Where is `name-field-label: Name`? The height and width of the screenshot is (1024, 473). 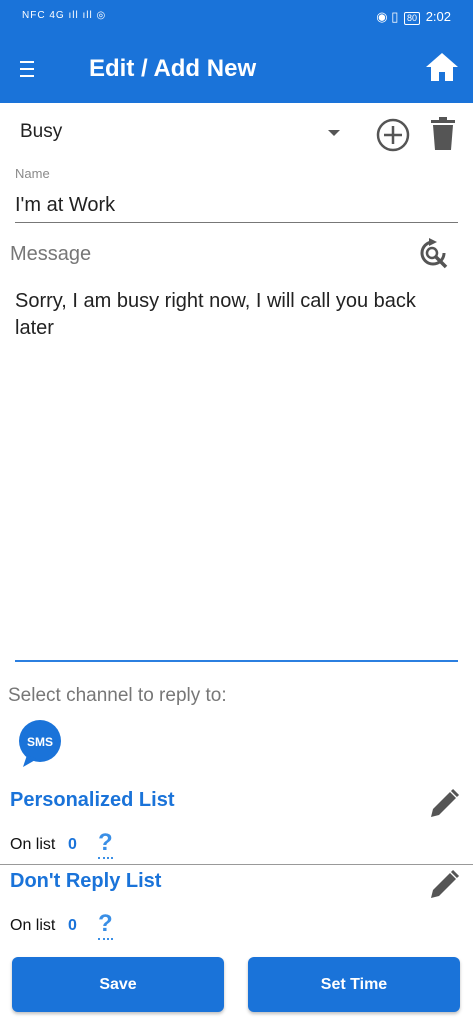
name-field-label: Name is located at coordinates (32, 173).